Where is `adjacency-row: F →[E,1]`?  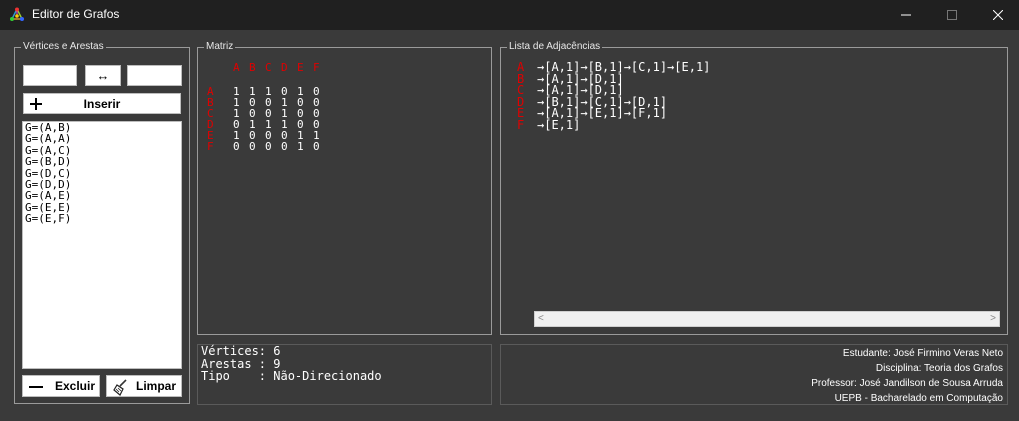 adjacency-row: F →[E,1] is located at coordinates (613, 124).